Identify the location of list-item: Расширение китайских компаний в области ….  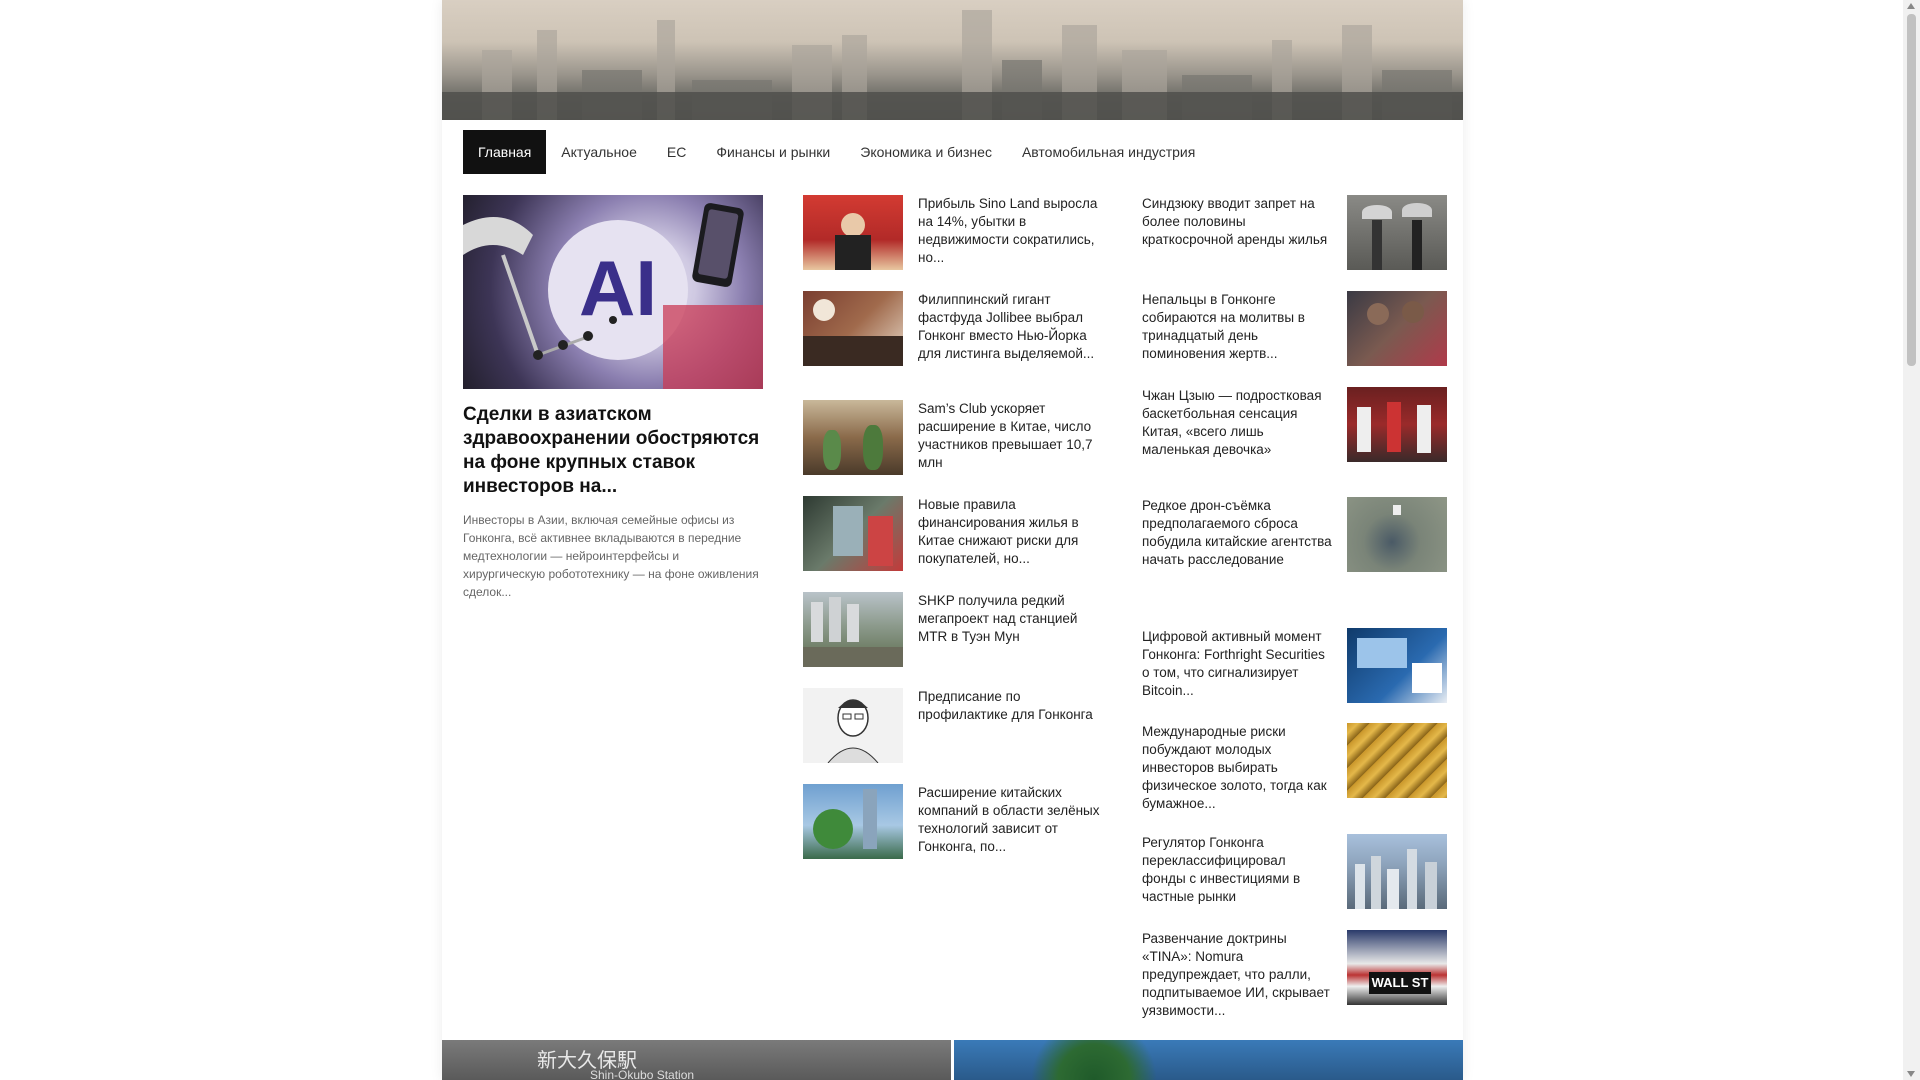
(955, 821).